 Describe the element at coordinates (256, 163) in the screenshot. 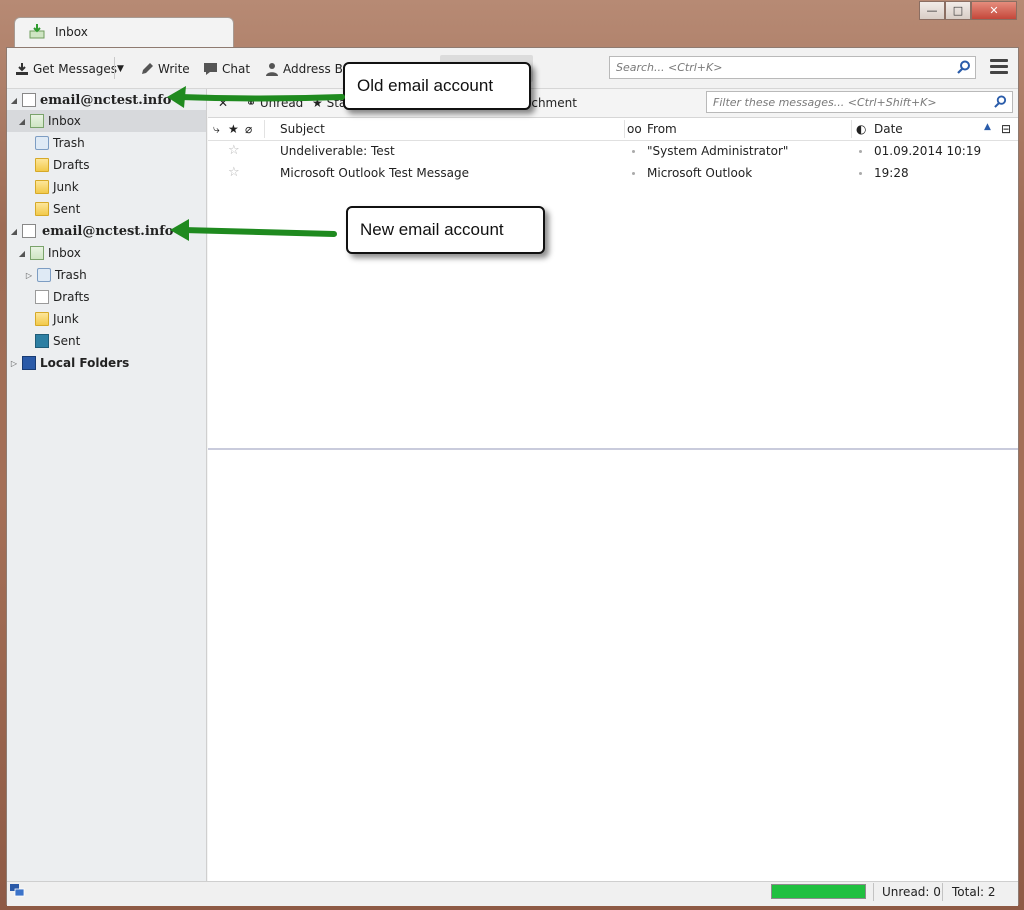

I see `annotation-arrows` at that location.